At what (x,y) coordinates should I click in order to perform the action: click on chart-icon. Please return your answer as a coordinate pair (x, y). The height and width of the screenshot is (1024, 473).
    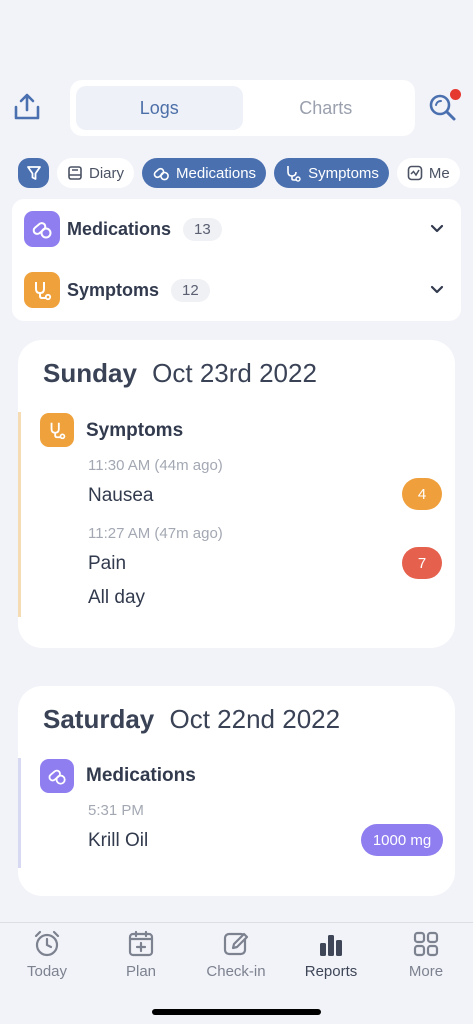
    Looking at the image, I should click on (415, 173).